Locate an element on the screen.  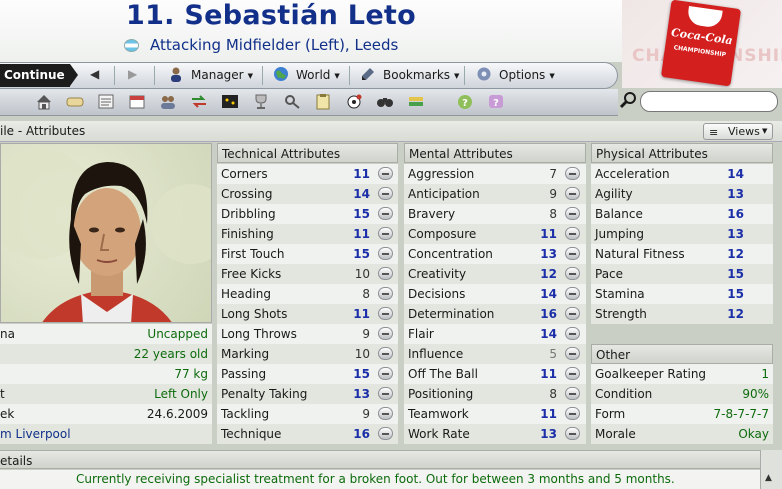
attribute-name: Balance is located at coordinates (619, 214).